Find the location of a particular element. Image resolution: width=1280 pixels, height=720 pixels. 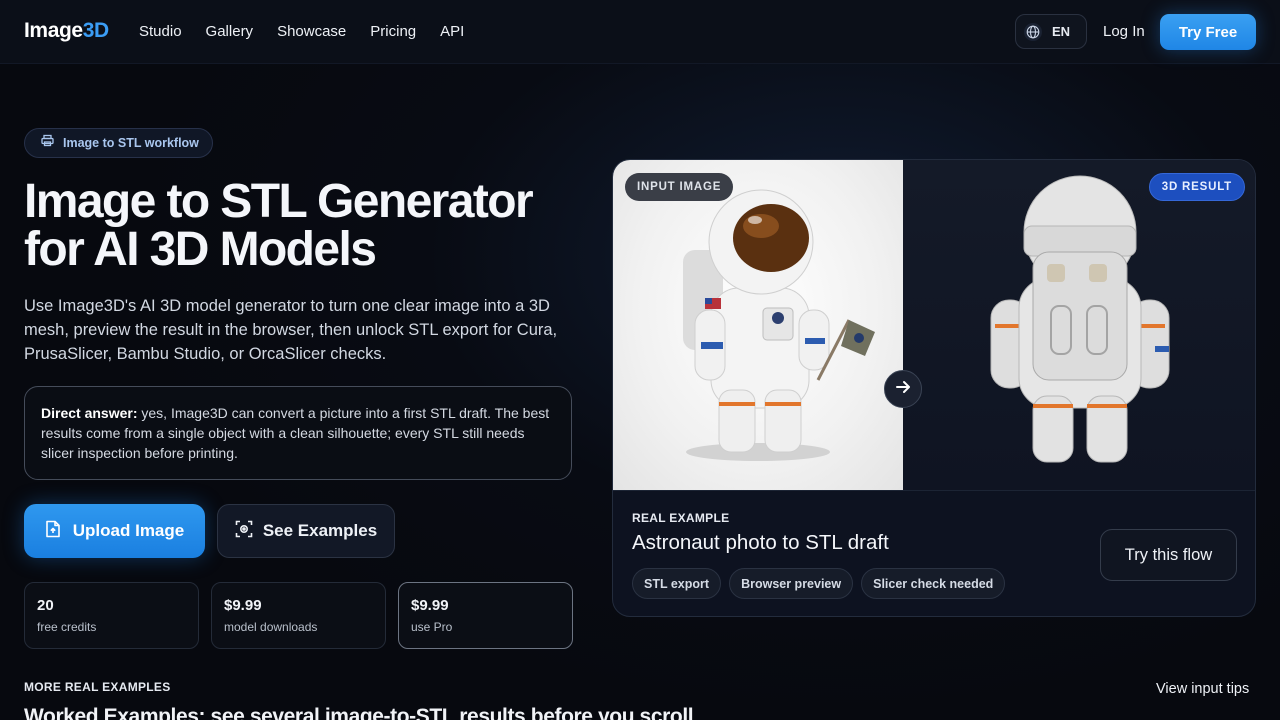

page-title: Image to STL Generator for AI 3D Models is located at coordinates (309, 226).